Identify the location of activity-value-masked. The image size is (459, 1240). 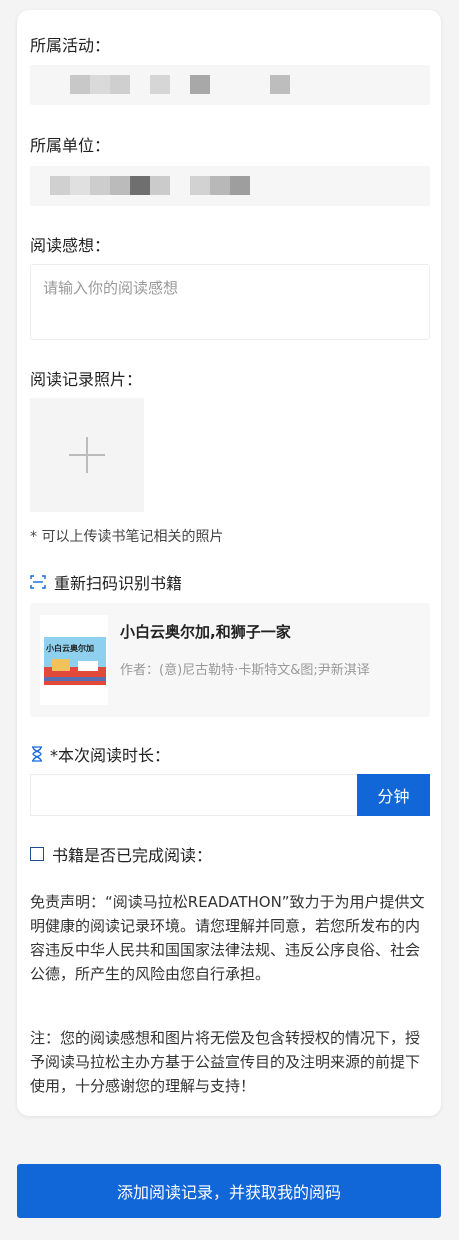
(230, 85).